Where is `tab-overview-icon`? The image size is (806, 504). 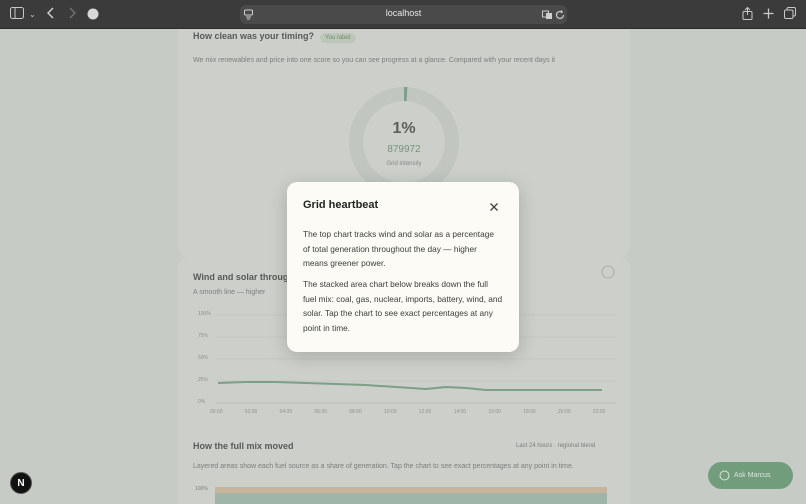 tab-overview-icon is located at coordinates (790, 14).